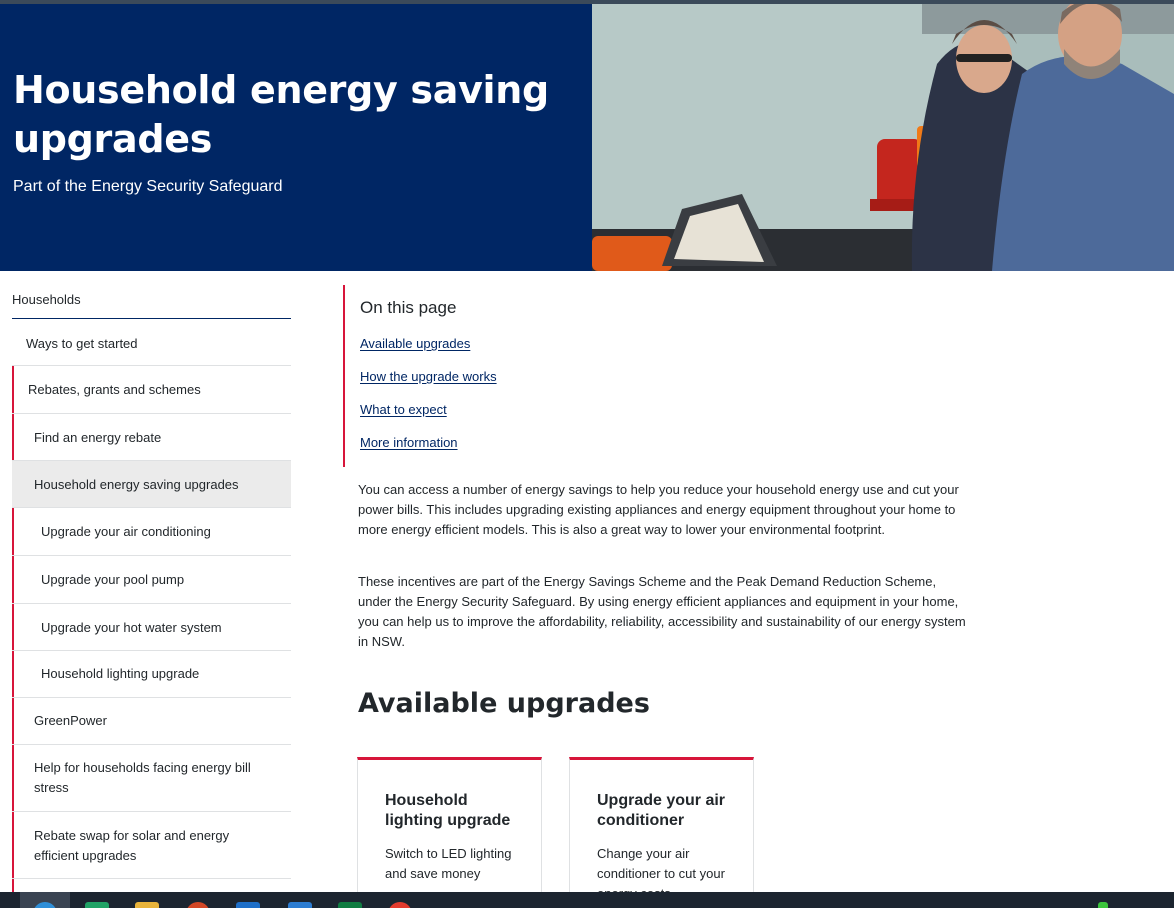  I want to click on sidebar-item-household-lighting-upgrade: Household lighting upgrade, so click(151, 674).